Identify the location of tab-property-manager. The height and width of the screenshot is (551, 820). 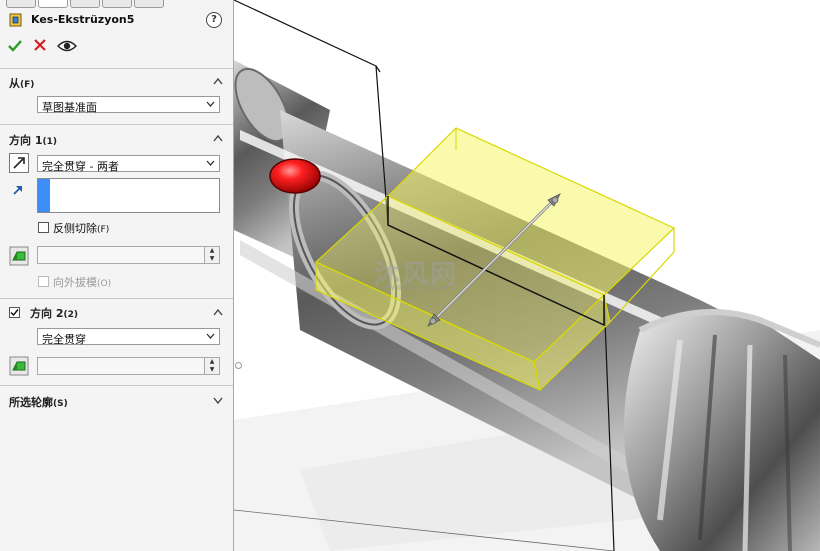
(53, 4).